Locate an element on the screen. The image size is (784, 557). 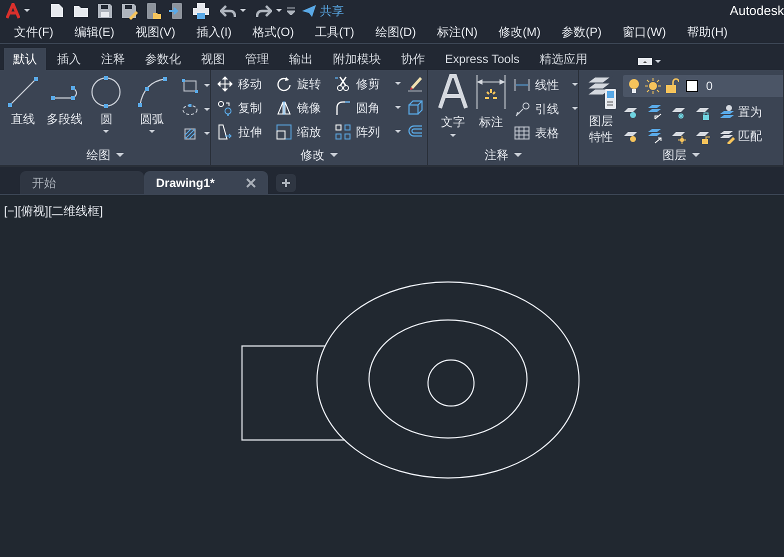
ribbon-tab: 附加模块 is located at coordinates (357, 59).